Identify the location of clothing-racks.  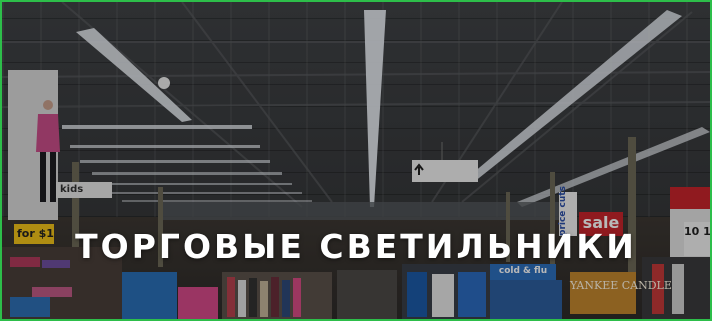
(309, 294).